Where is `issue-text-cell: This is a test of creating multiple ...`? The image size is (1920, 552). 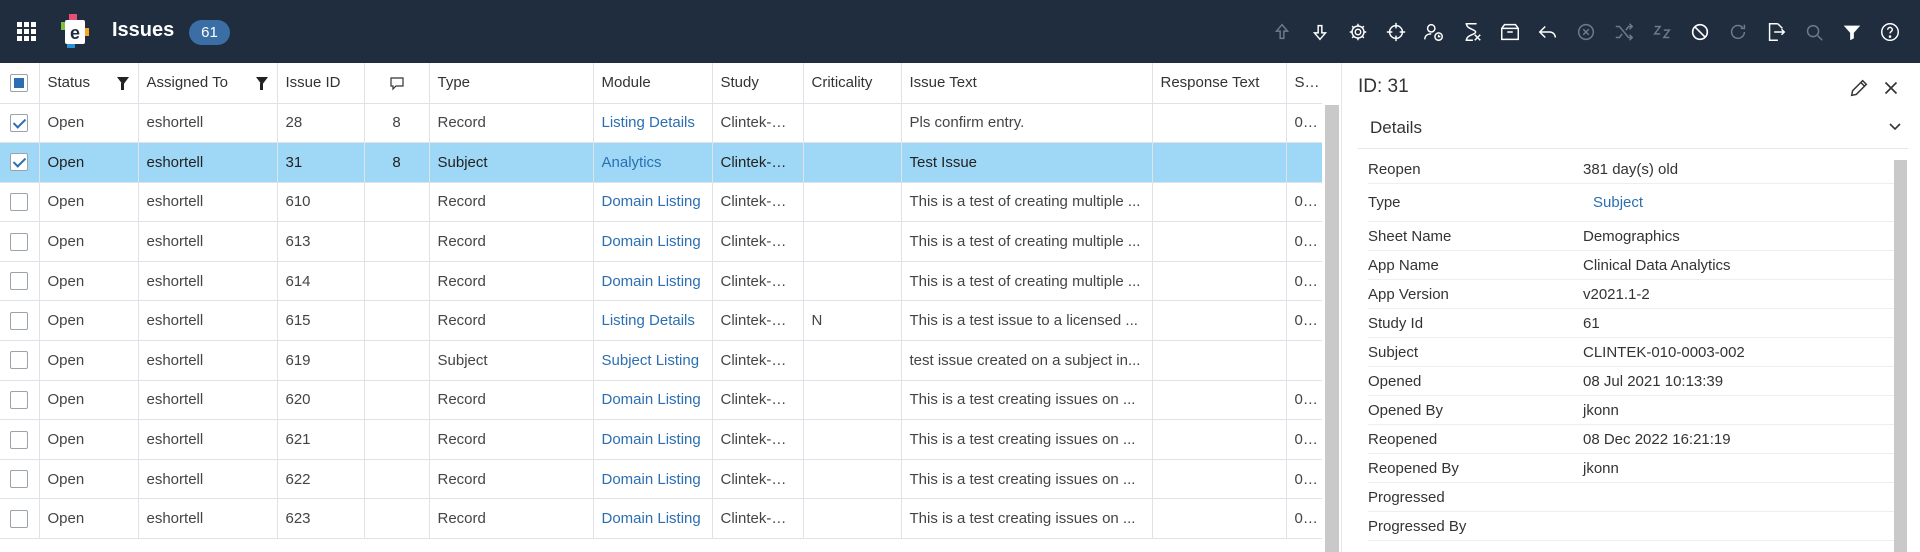
issue-text-cell: This is a test of creating multiple ... is located at coordinates (1027, 202).